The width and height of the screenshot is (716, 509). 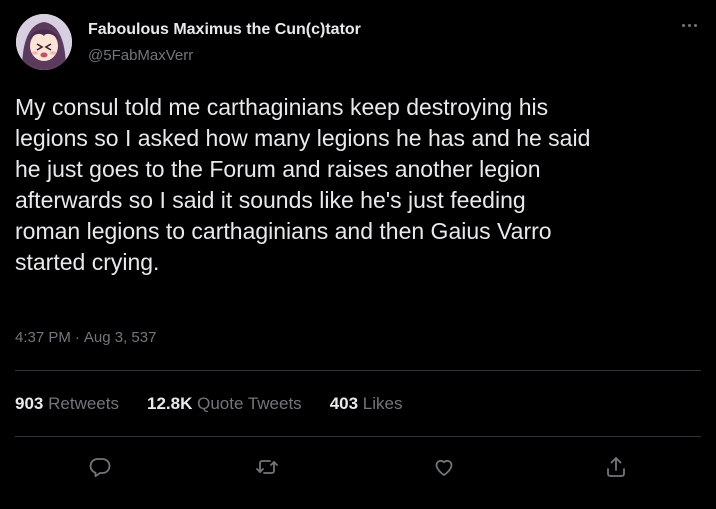 I want to click on author-display-name: Faboulous Maximus the Cun(c)tator, so click(x=224, y=30).